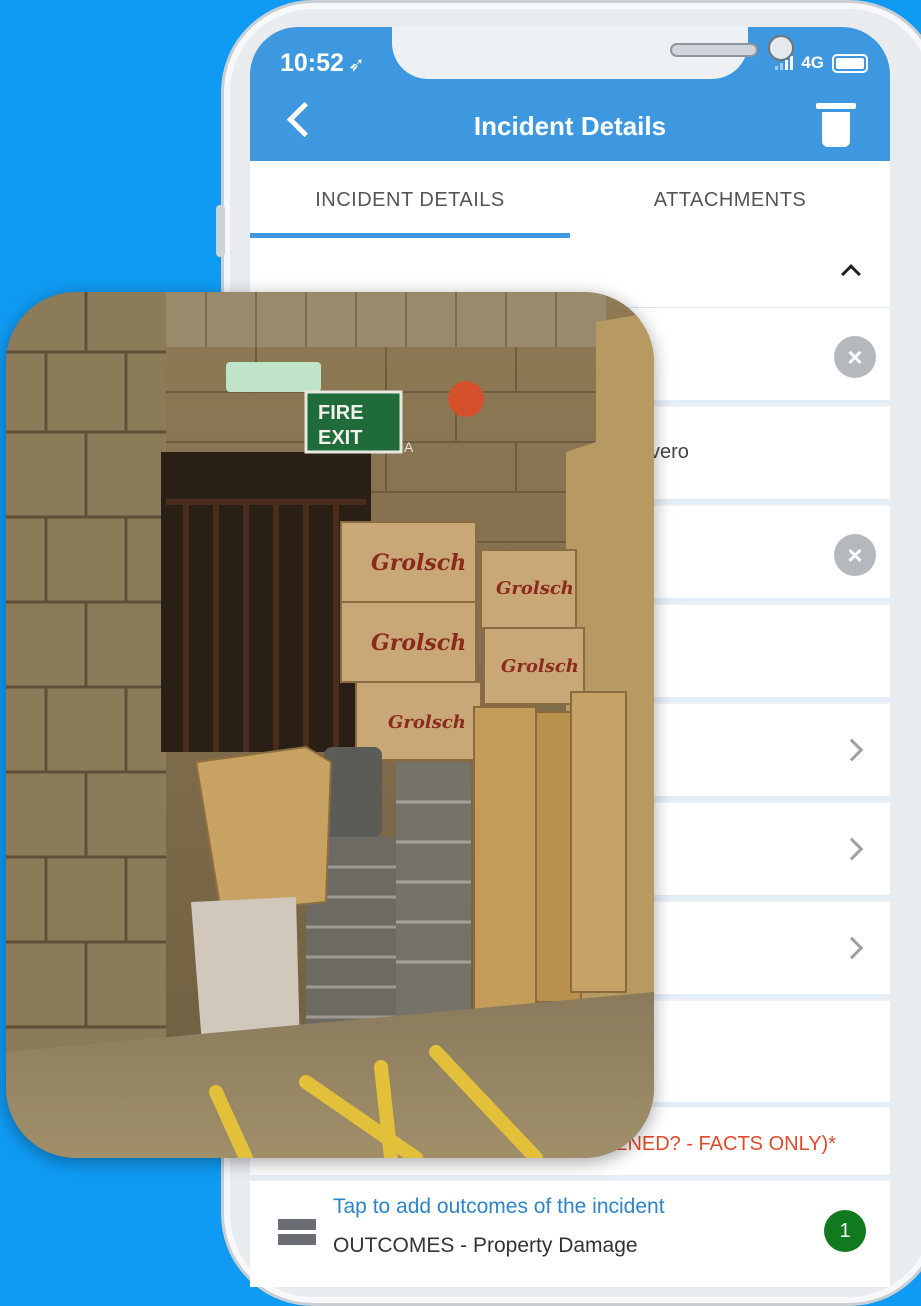  I want to click on status-time: 10:52 ➶, so click(322, 63).